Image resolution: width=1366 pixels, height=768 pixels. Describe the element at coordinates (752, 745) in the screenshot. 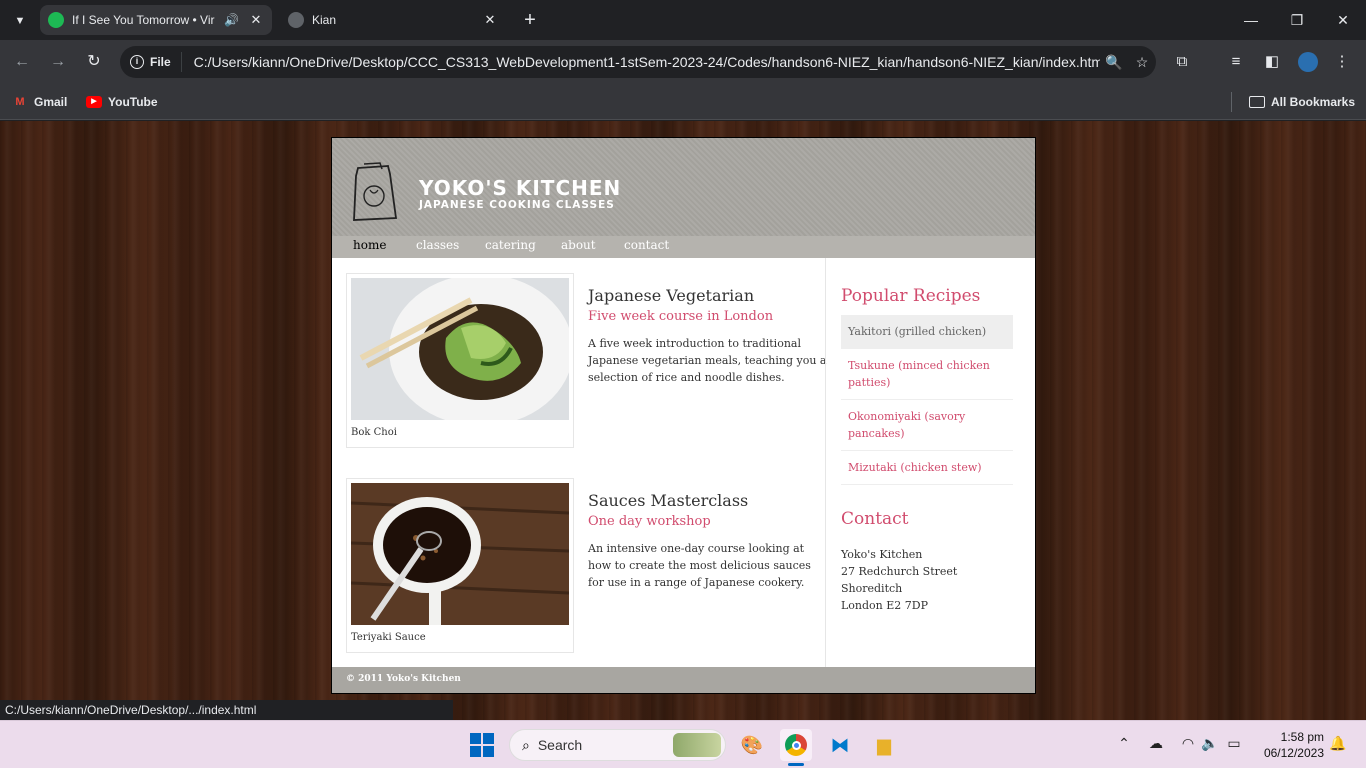

I see `paint-app-icon: 🎨` at that location.